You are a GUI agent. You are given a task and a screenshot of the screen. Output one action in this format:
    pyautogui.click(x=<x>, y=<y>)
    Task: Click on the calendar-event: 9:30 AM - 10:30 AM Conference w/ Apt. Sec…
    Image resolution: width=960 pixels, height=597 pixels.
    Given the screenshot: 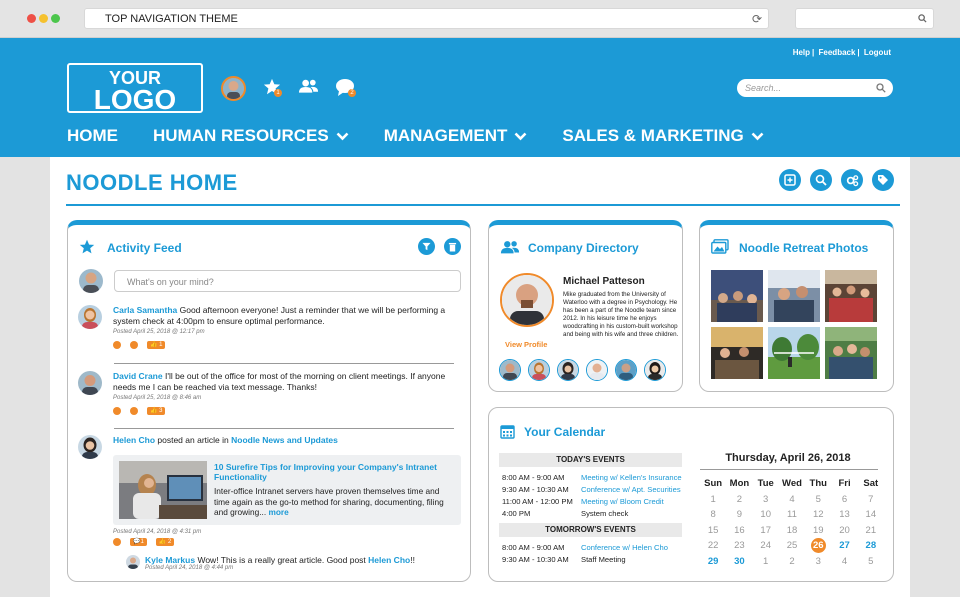 What is the action you would take?
    pyautogui.click(x=591, y=489)
    